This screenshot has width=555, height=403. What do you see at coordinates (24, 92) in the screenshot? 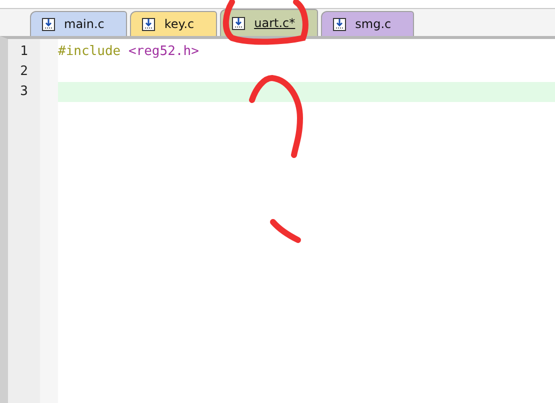
I see `line-number: 3` at bounding box center [24, 92].